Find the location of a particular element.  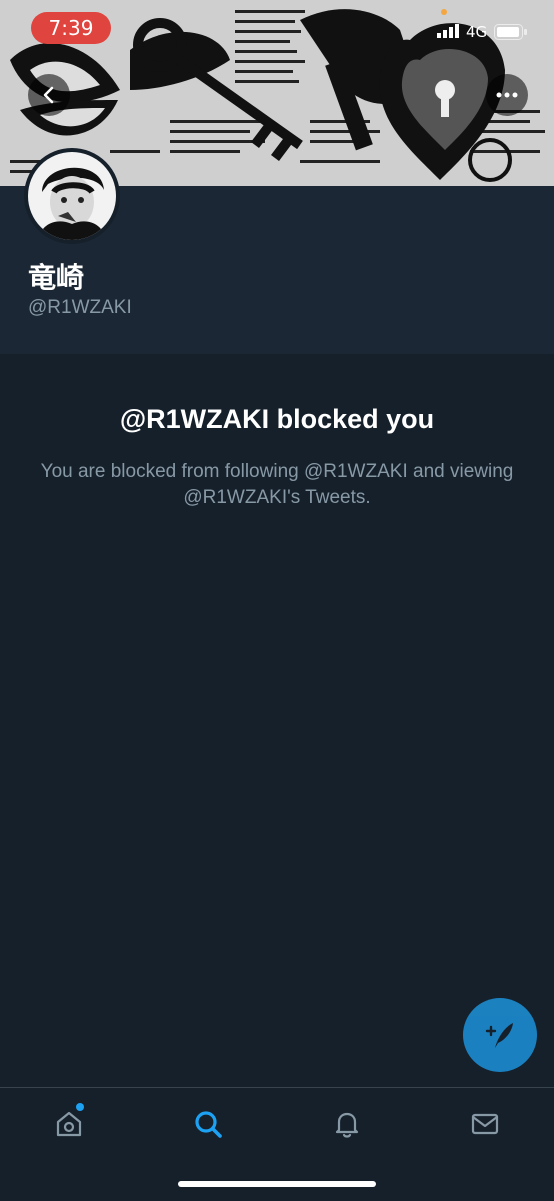

compose-tweet-icon is located at coordinates (499, 1035).